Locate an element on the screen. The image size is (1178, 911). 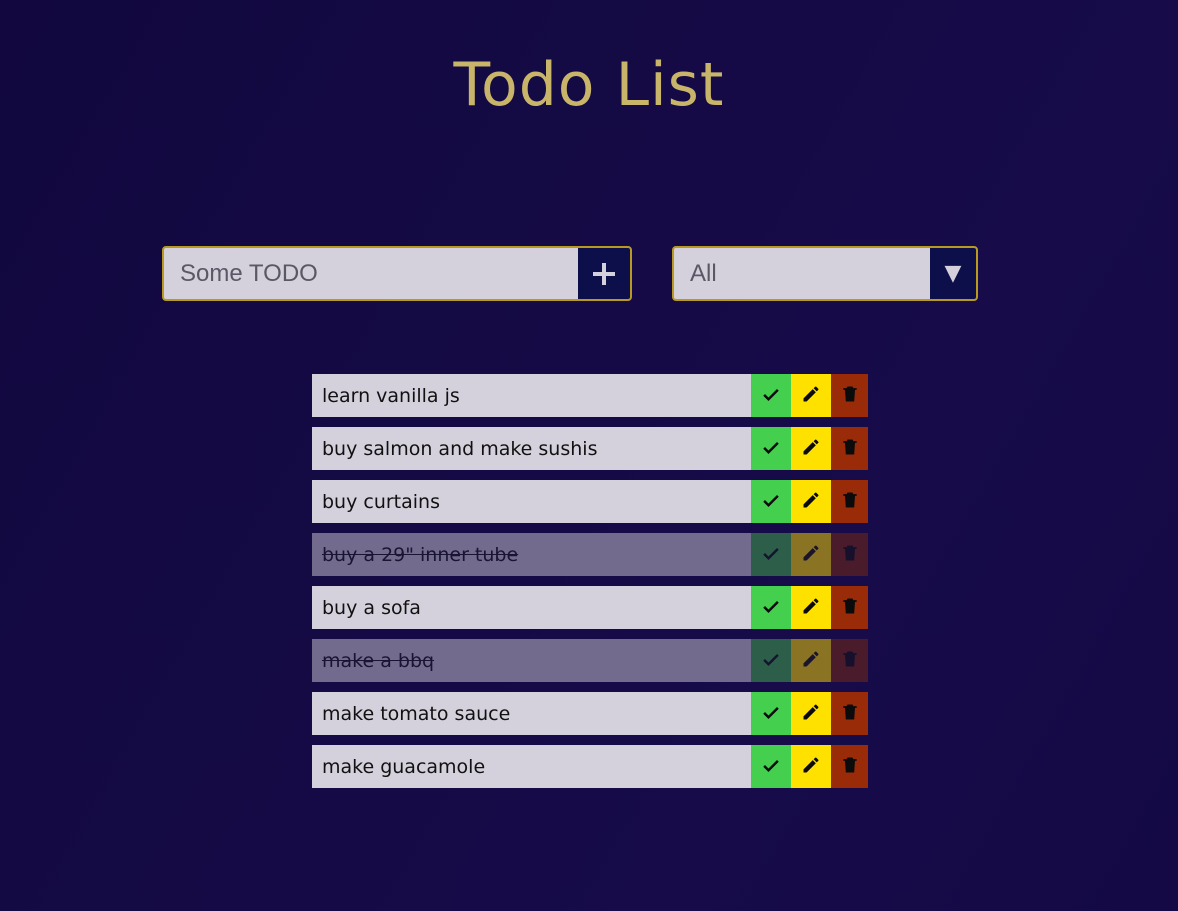
todo-item: buy a 29" inner tube is located at coordinates (590, 554).